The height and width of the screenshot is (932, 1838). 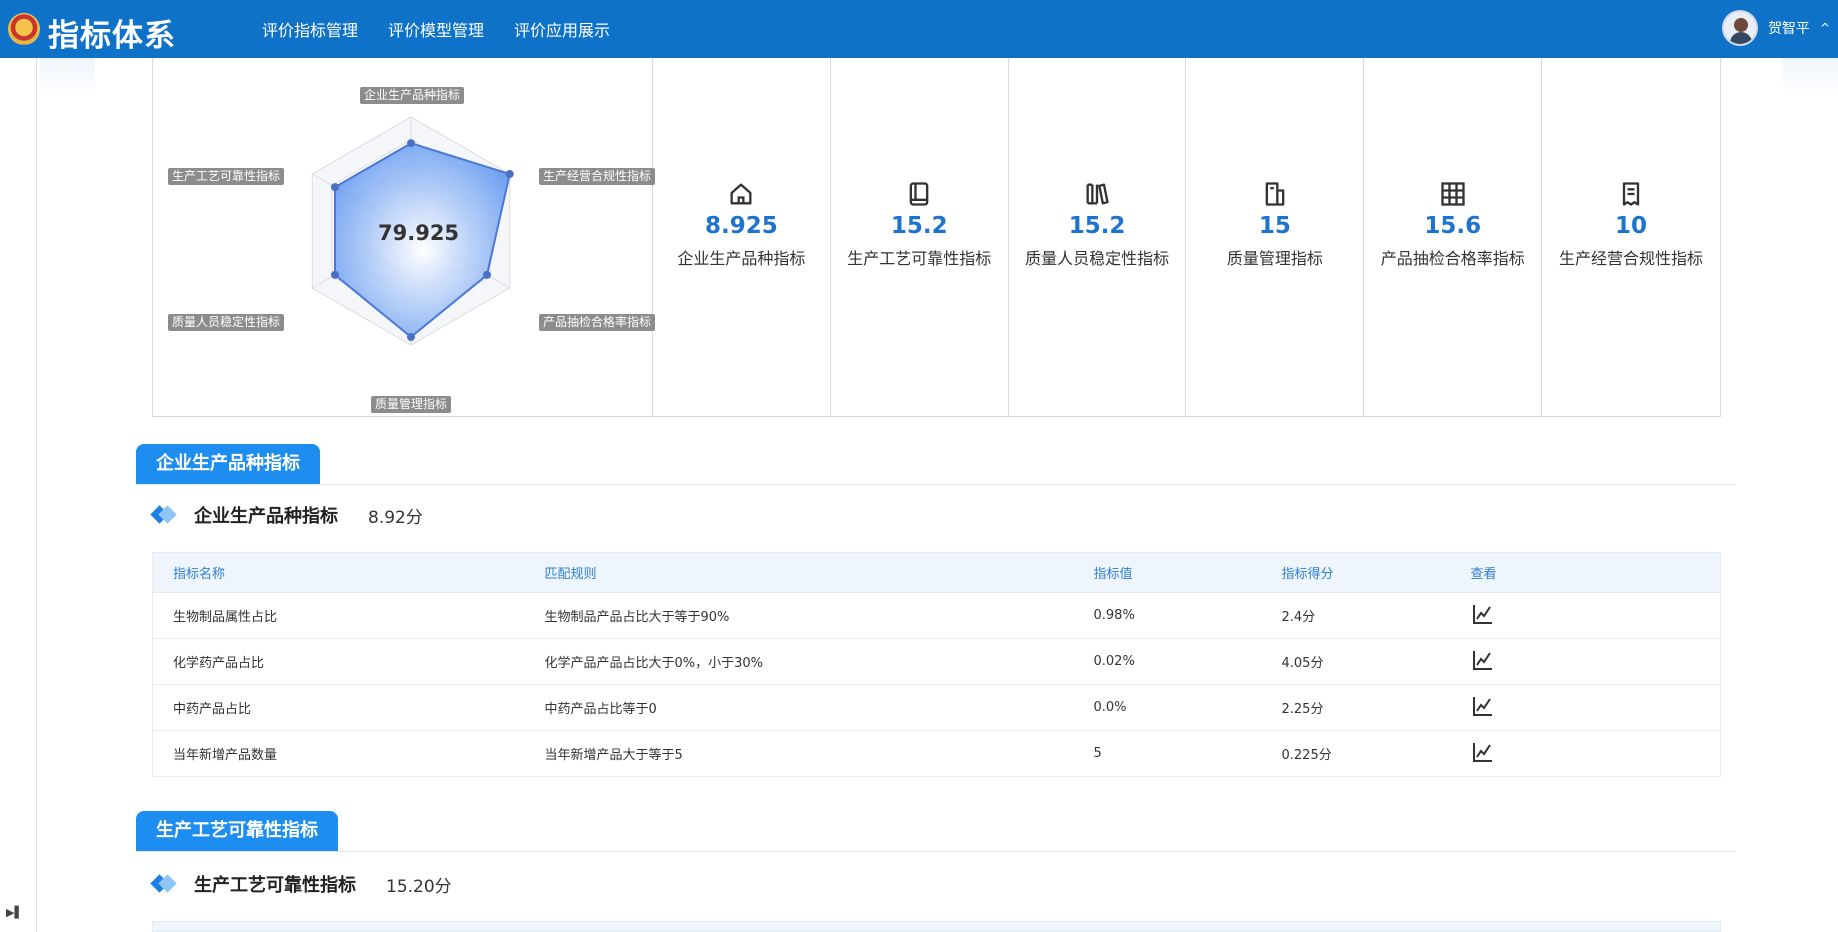 What do you see at coordinates (411, 404) in the screenshot?
I see `radar-label-bottom: 质量管理指标` at bounding box center [411, 404].